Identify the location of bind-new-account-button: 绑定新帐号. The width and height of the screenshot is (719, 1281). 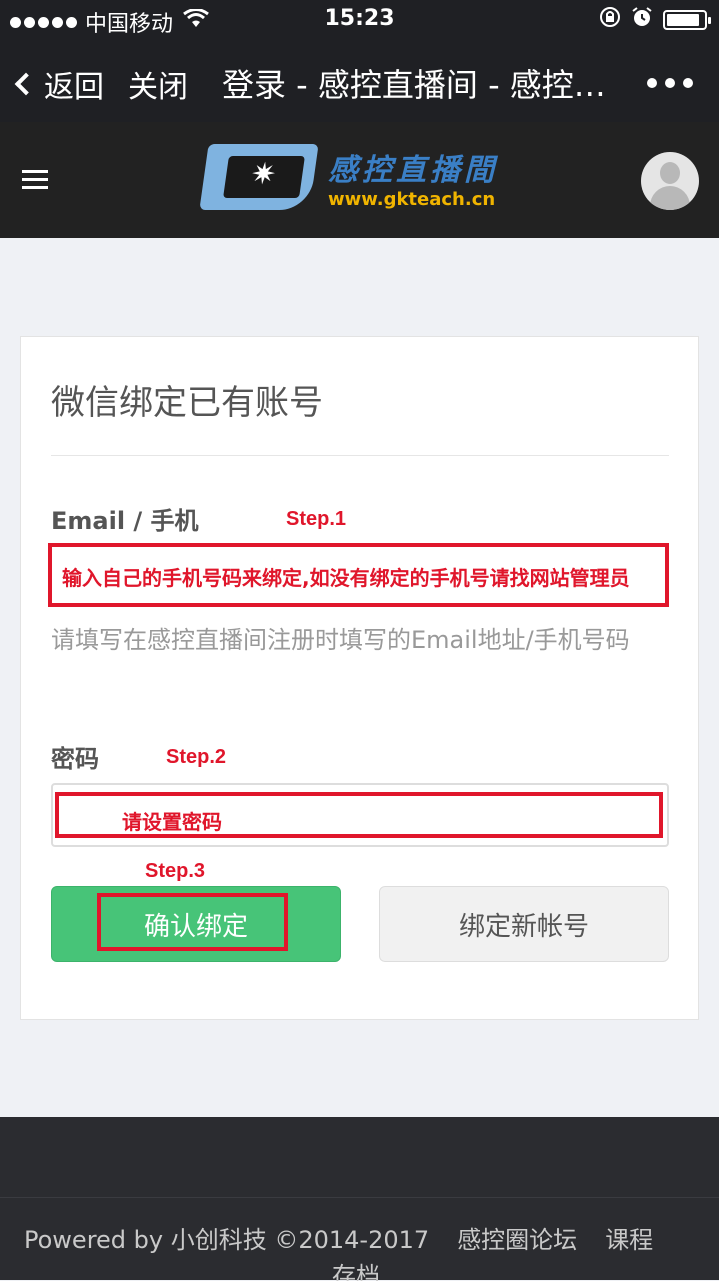
(524, 924).